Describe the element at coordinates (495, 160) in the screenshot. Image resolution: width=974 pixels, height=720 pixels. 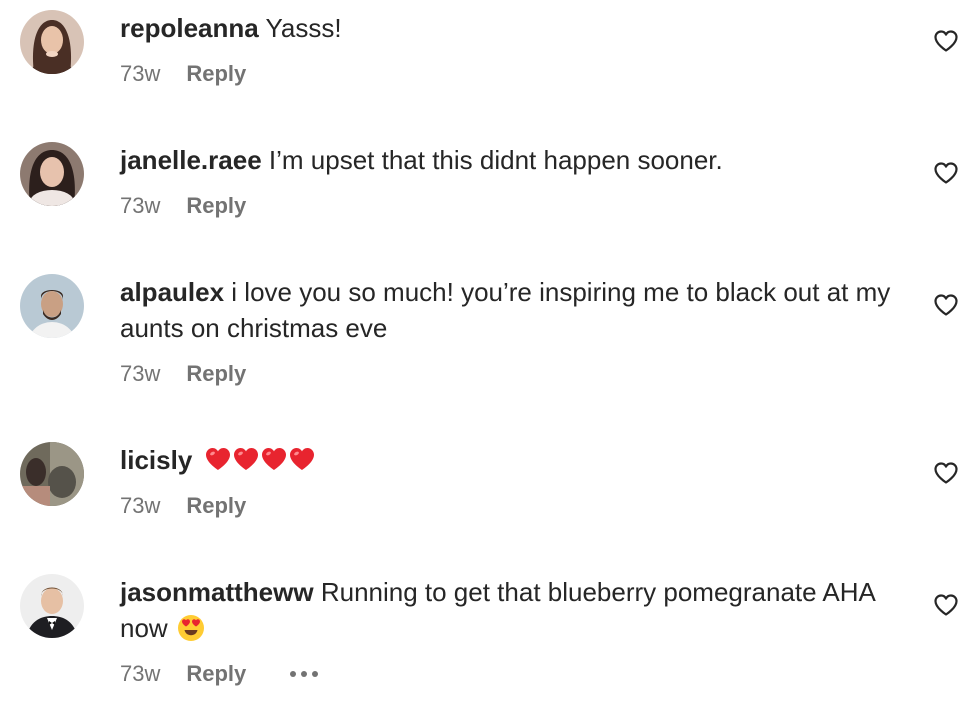
I see `comment-content: I’m upset that this didnt happen sooner.` at that location.